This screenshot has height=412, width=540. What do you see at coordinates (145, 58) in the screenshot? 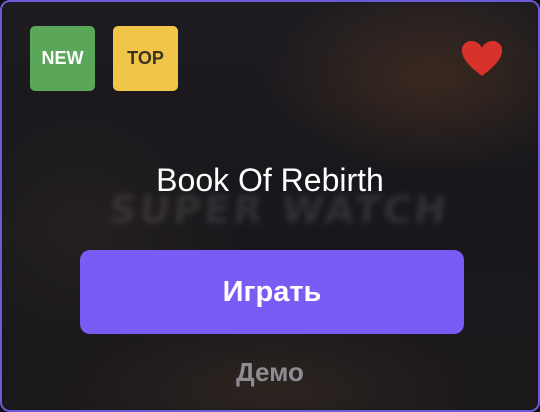
I see `top-badge: TOP` at bounding box center [145, 58].